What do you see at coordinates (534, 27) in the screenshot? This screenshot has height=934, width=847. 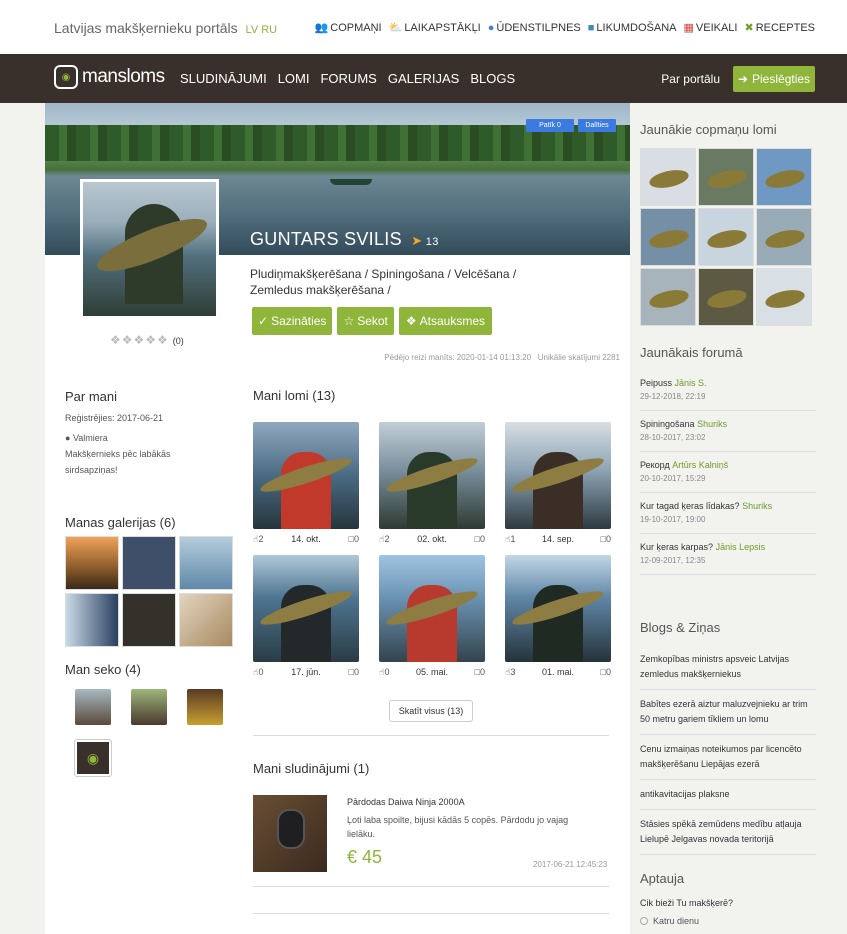 I see `top-link-waters: ● ŪDENSTILPNES` at bounding box center [534, 27].